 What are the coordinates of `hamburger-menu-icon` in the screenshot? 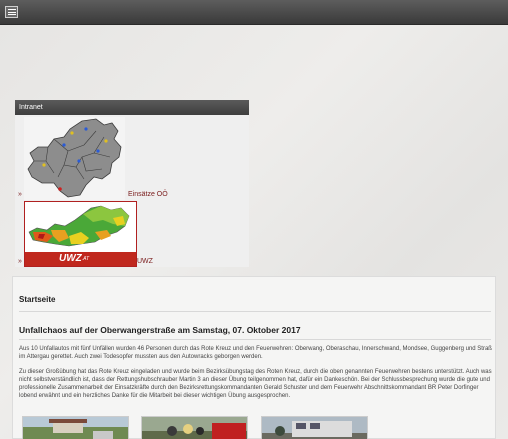 It's located at (11, 12).